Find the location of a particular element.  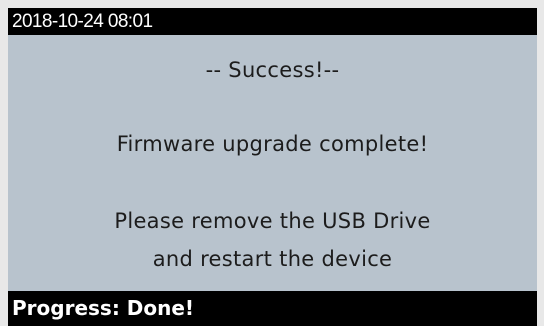

progress-status-text: Progress: Done! is located at coordinates (103, 308).